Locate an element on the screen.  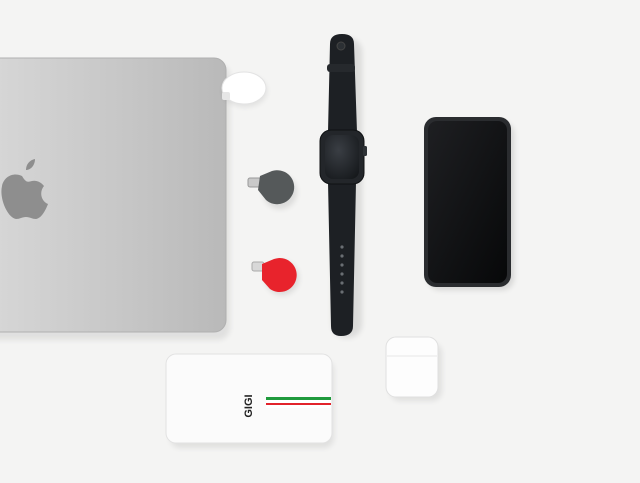
watch-screen is located at coordinates (342, 157).